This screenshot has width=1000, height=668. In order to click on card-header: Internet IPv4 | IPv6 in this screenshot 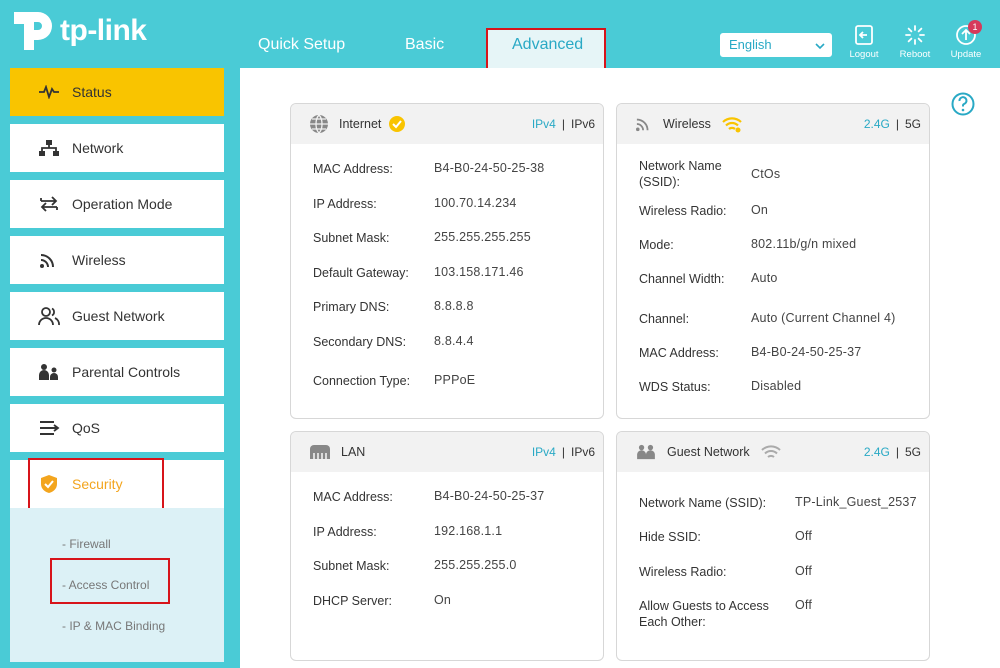, I will do `click(447, 124)`.